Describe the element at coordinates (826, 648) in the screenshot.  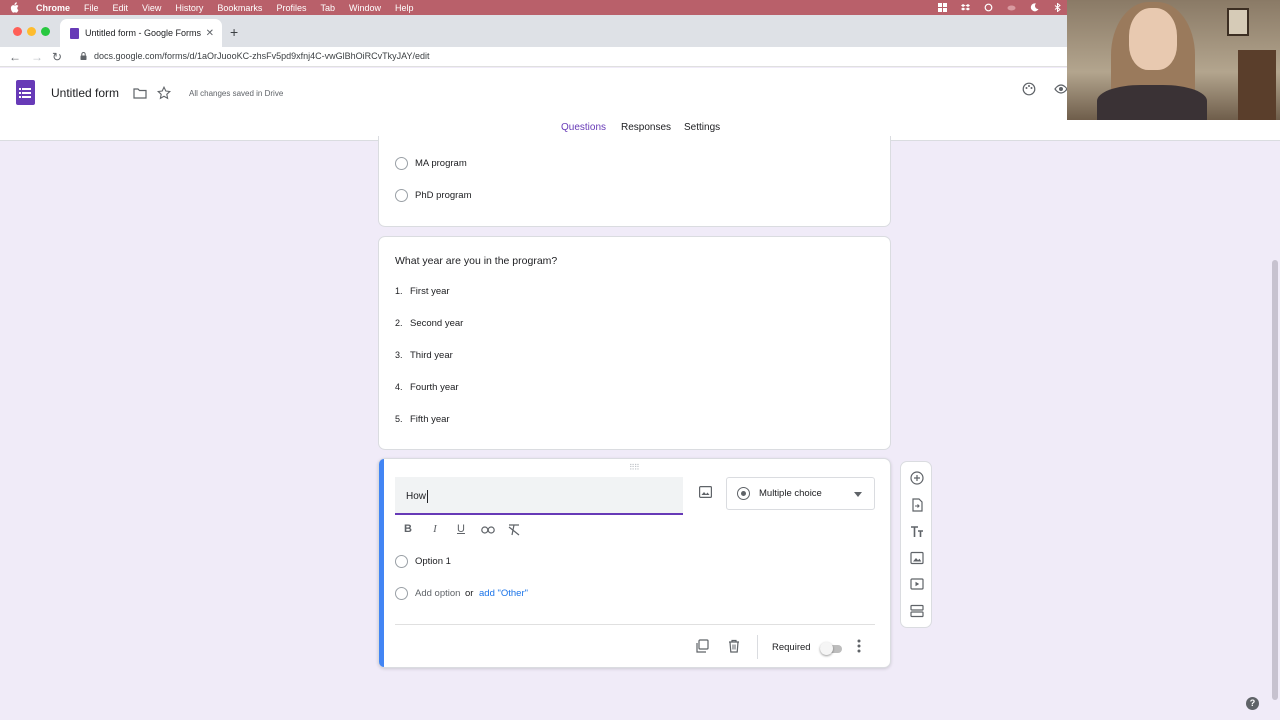
I see `toggle-knob` at that location.